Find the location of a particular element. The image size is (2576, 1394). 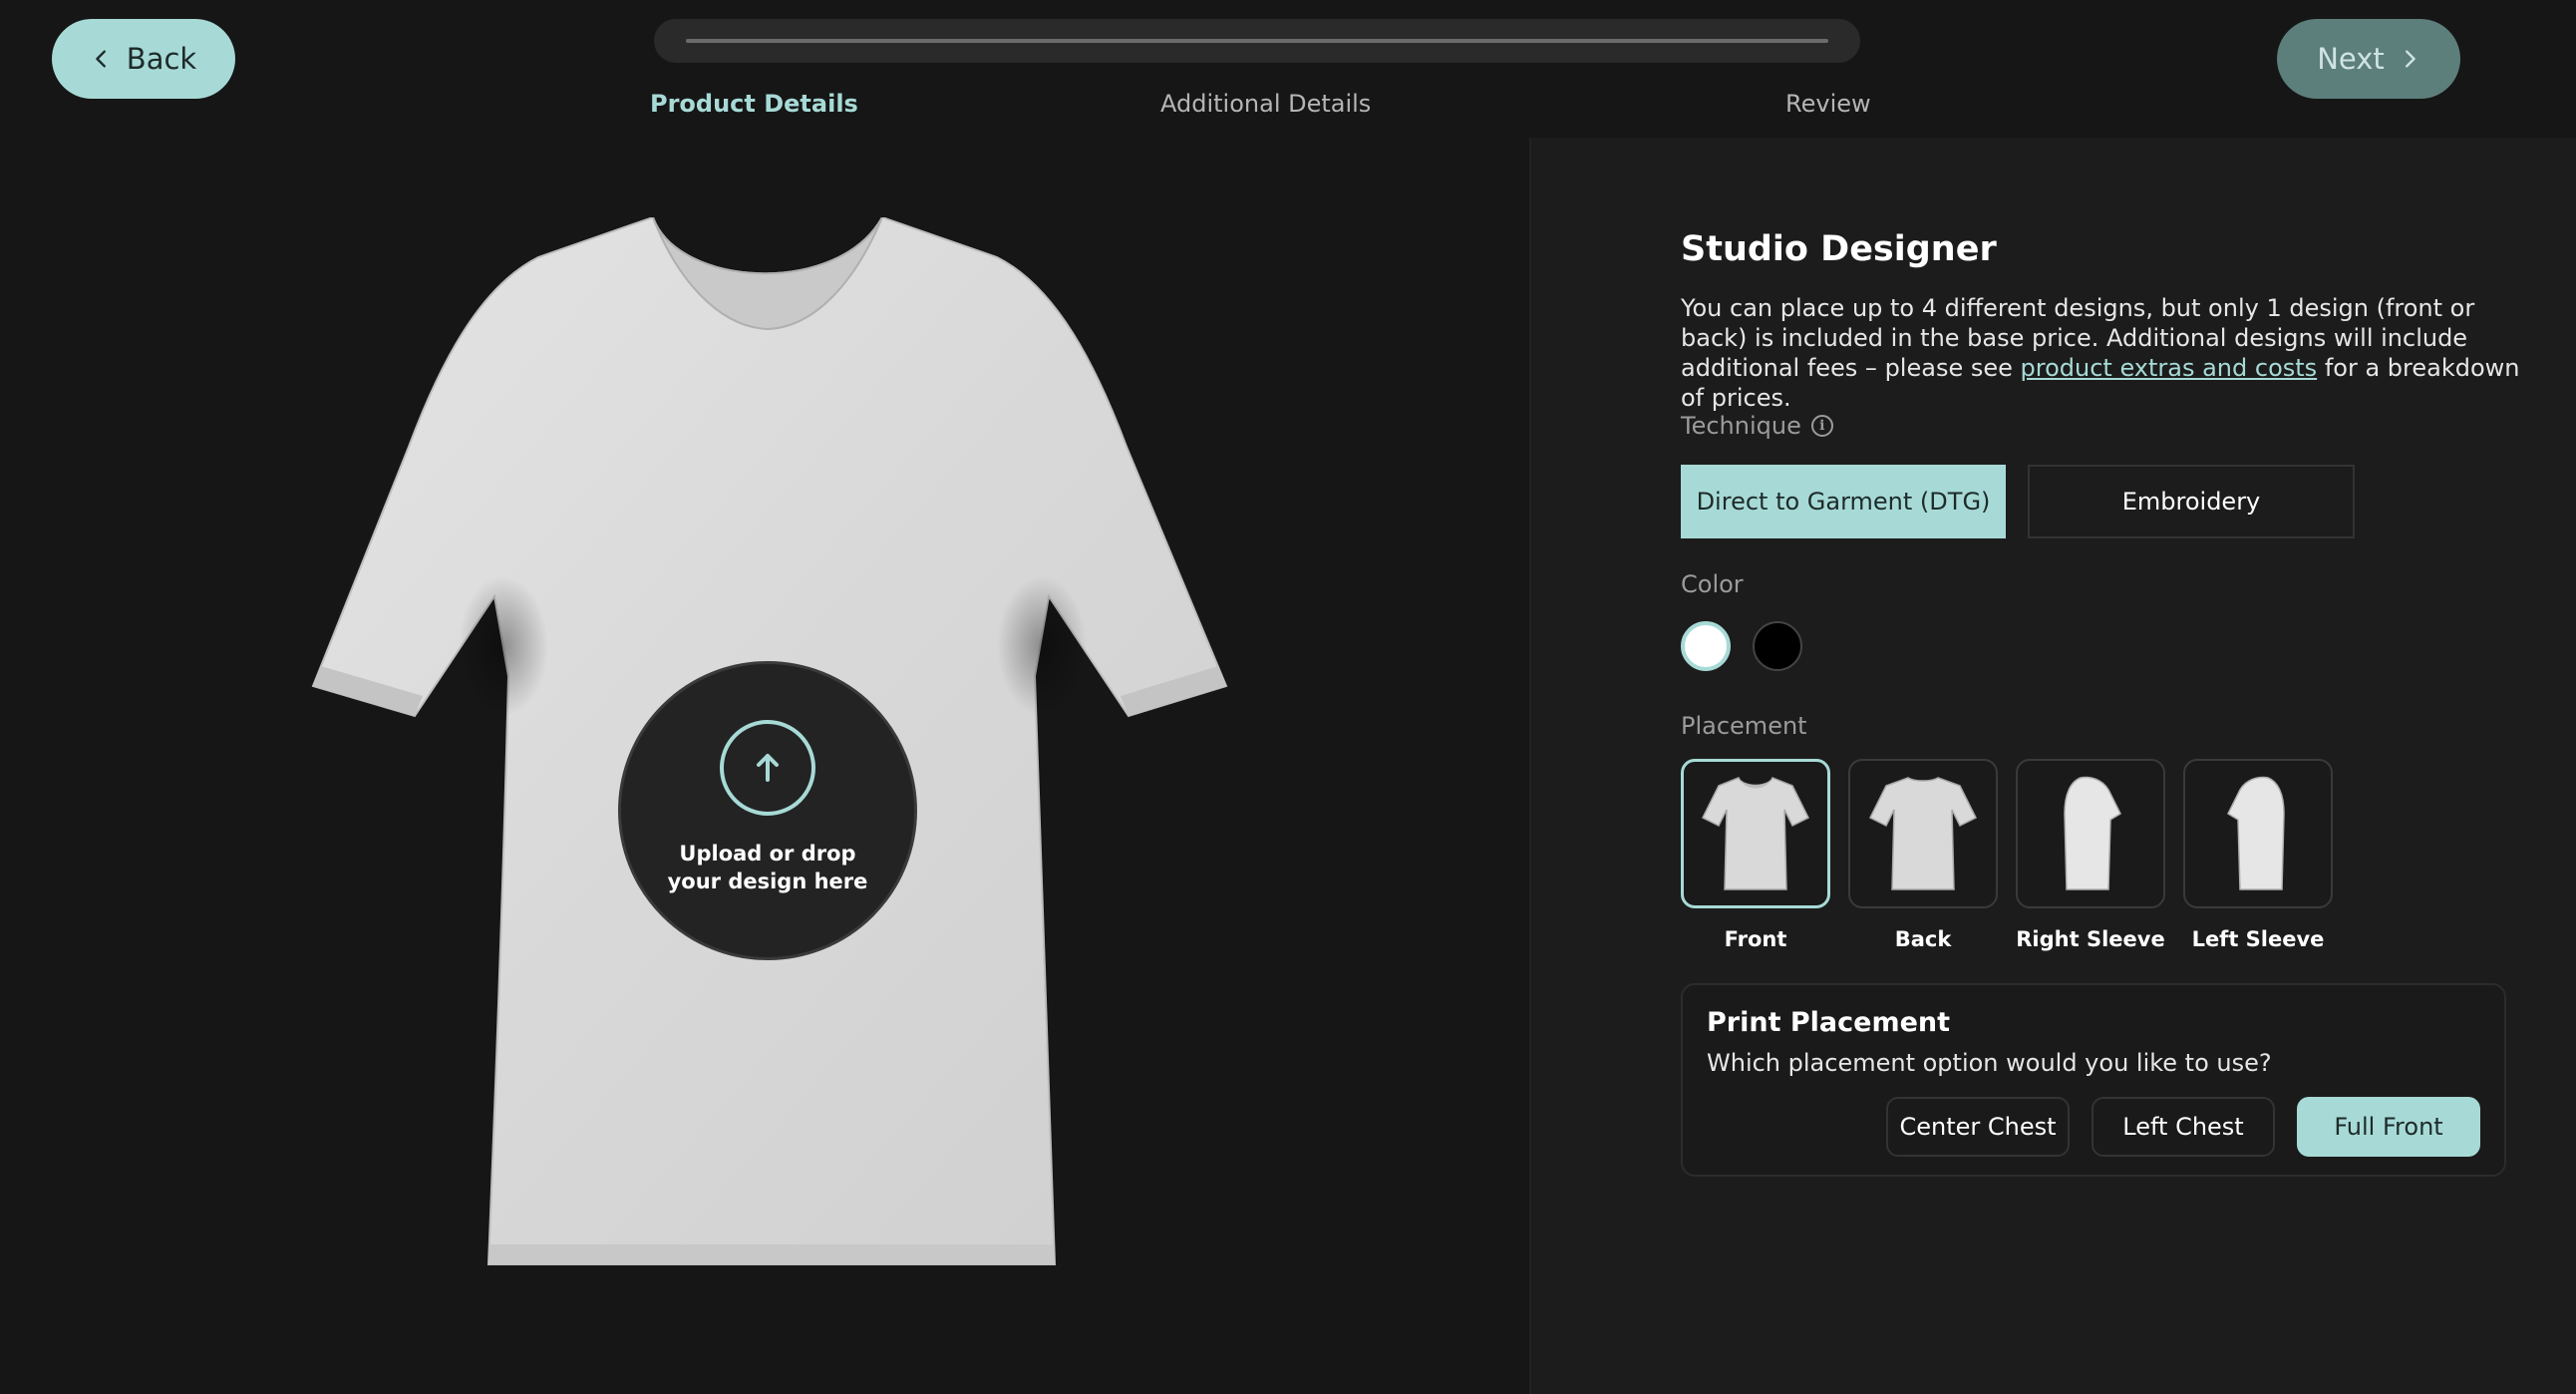

tshirt-front-icon is located at coordinates (1755, 834).